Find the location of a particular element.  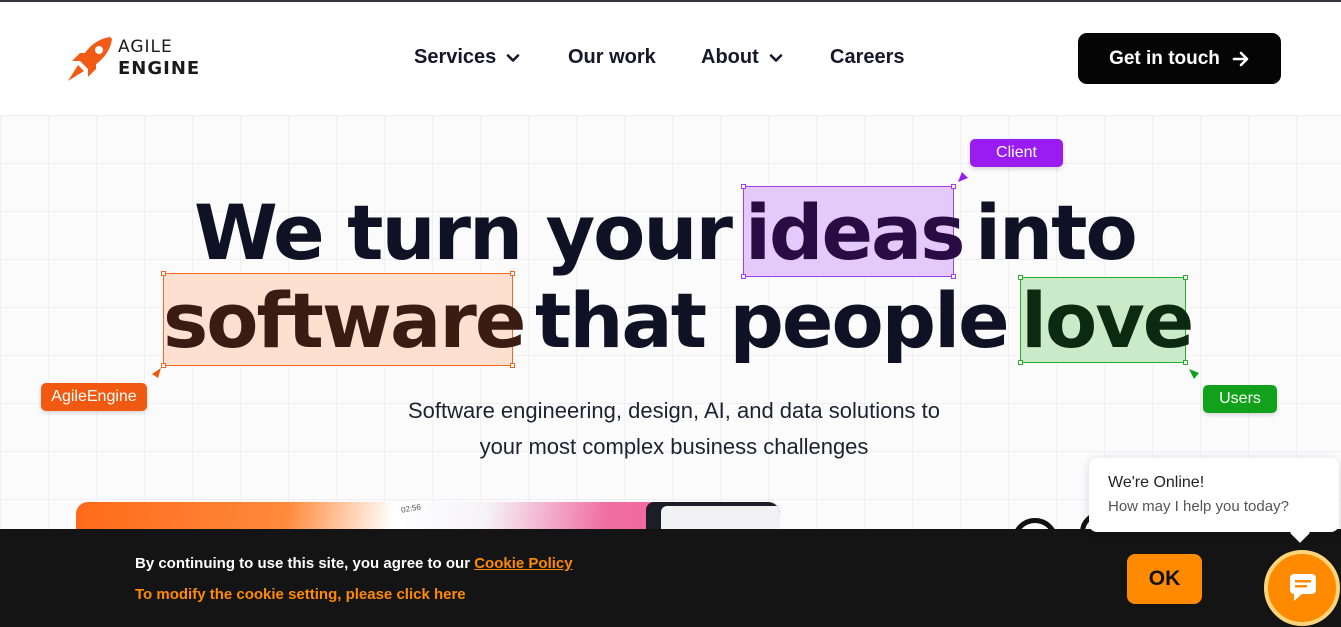

headline-we-turn-your: We turn your is located at coordinates (463, 232).